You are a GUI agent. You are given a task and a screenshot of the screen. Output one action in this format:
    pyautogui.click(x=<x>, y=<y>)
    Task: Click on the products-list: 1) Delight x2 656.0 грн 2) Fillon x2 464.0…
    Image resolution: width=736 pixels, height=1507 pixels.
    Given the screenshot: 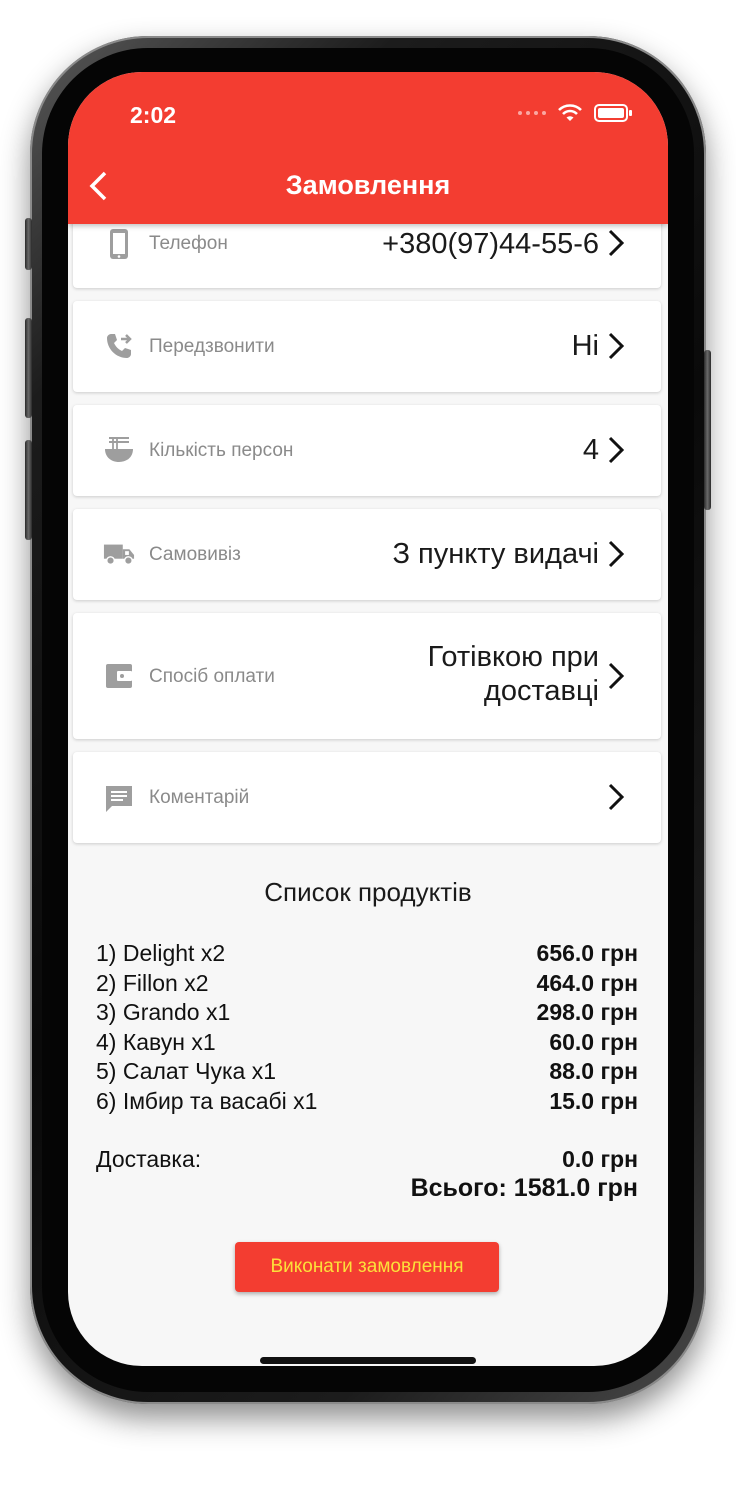 What is the action you would take?
    pyautogui.click(x=367, y=1027)
    